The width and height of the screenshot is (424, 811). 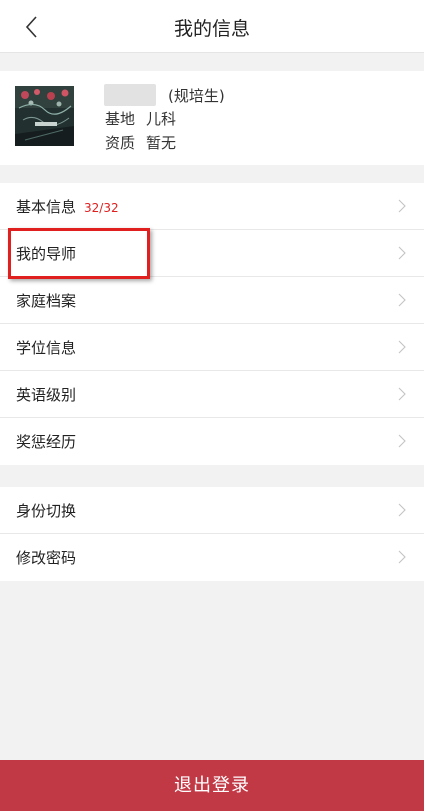 What do you see at coordinates (212, 785) in the screenshot?
I see `logout-button: 退出登录` at bounding box center [212, 785].